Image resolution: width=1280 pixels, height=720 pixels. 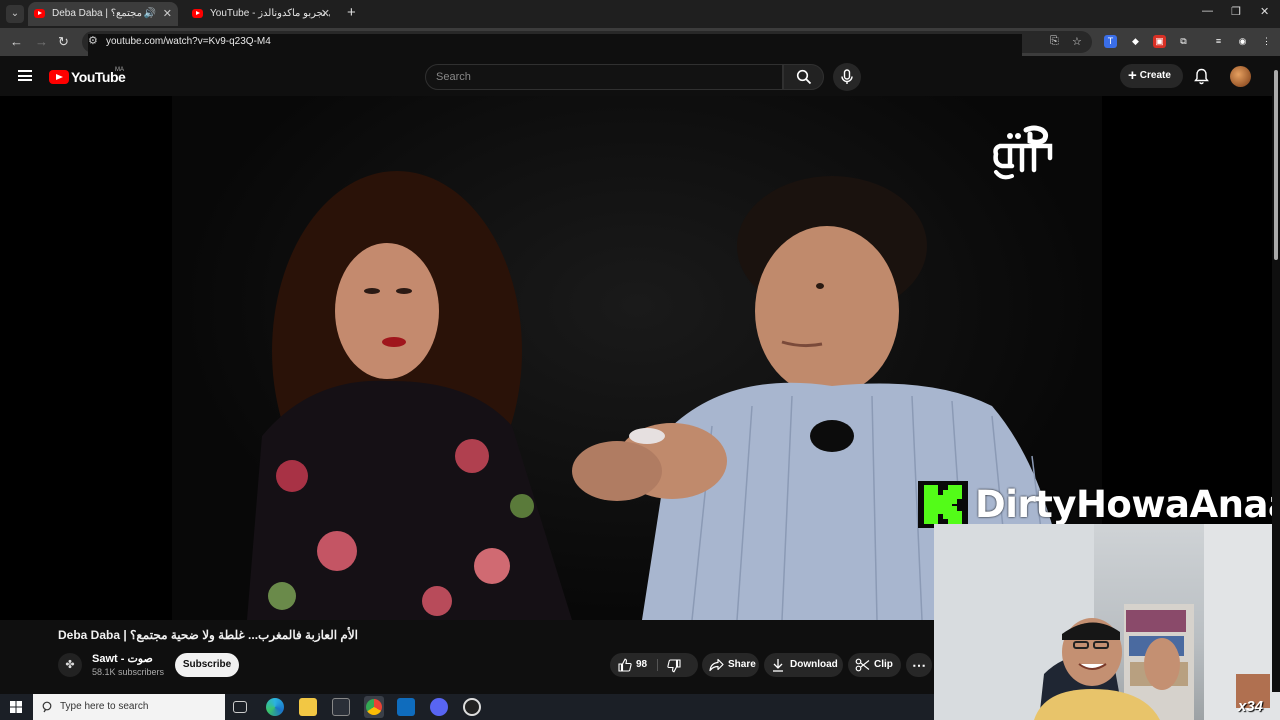 What do you see at coordinates (351, 12) in the screenshot?
I see `new-tab-icon: +` at bounding box center [351, 12].